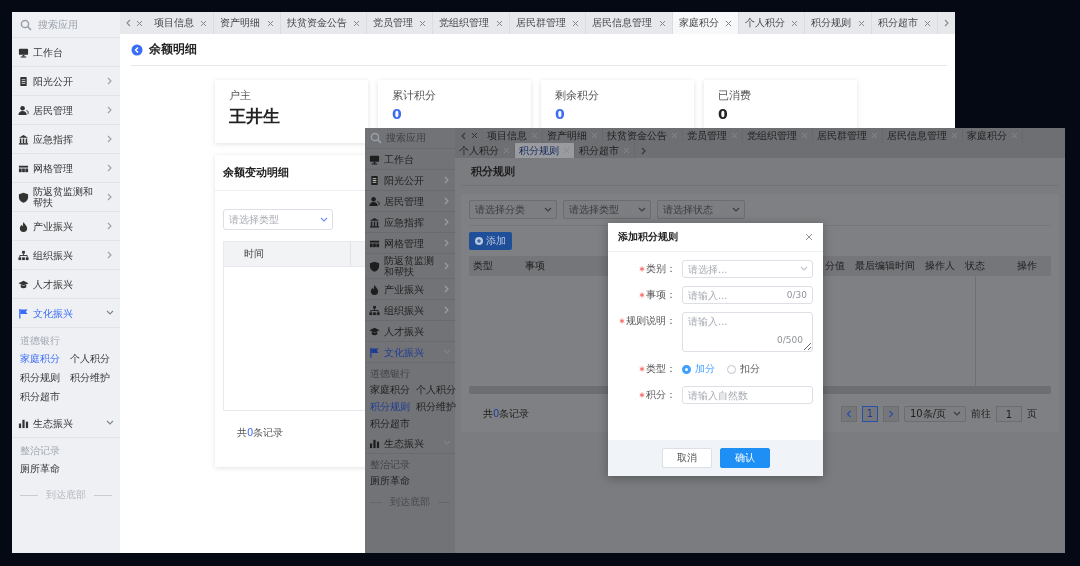  What do you see at coordinates (23, 139) in the screenshot?
I see `building-icon` at bounding box center [23, 139].